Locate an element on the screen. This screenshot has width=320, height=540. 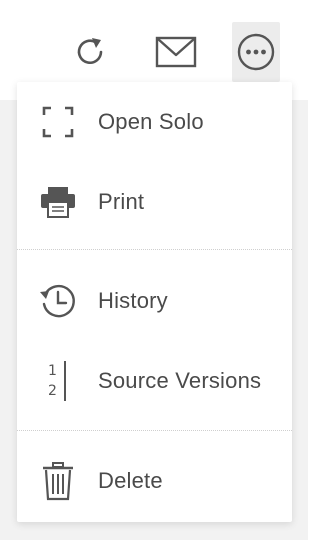
menu-item-label: History is located at coordinates (133, 300).